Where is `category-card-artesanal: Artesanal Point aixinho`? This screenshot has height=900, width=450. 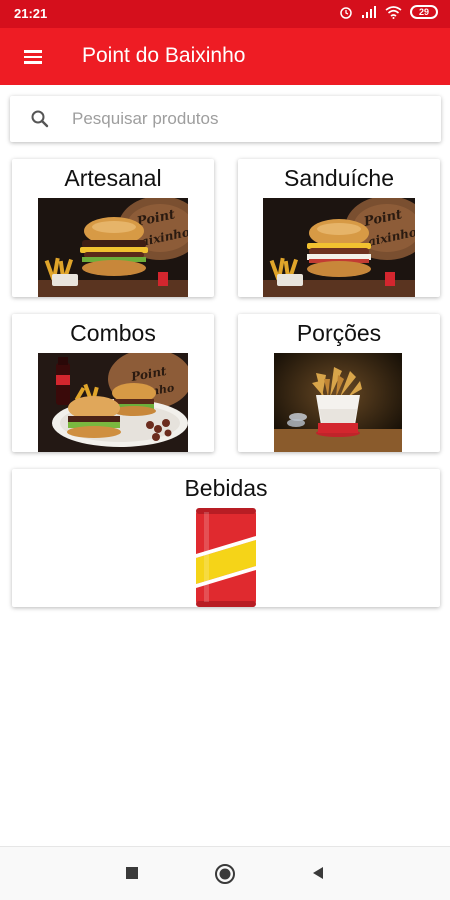
category-card-artesanal: Artesanal Point aixinho is located at coordinates (113, 228).